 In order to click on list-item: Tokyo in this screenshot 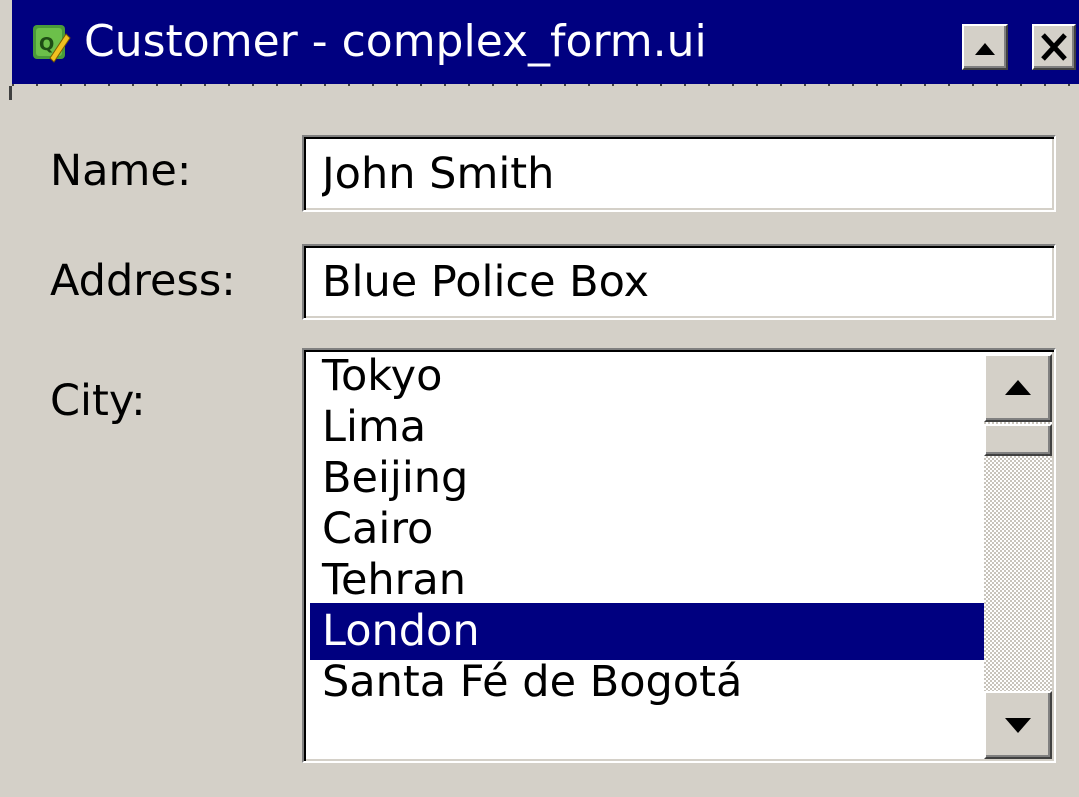, I will do `click(648, 380)`.